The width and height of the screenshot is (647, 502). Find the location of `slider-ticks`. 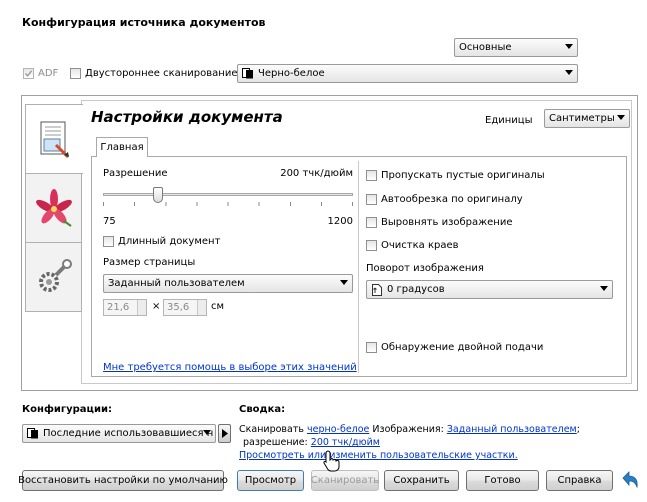

slider-ticks is located at coordinates (228, 204).